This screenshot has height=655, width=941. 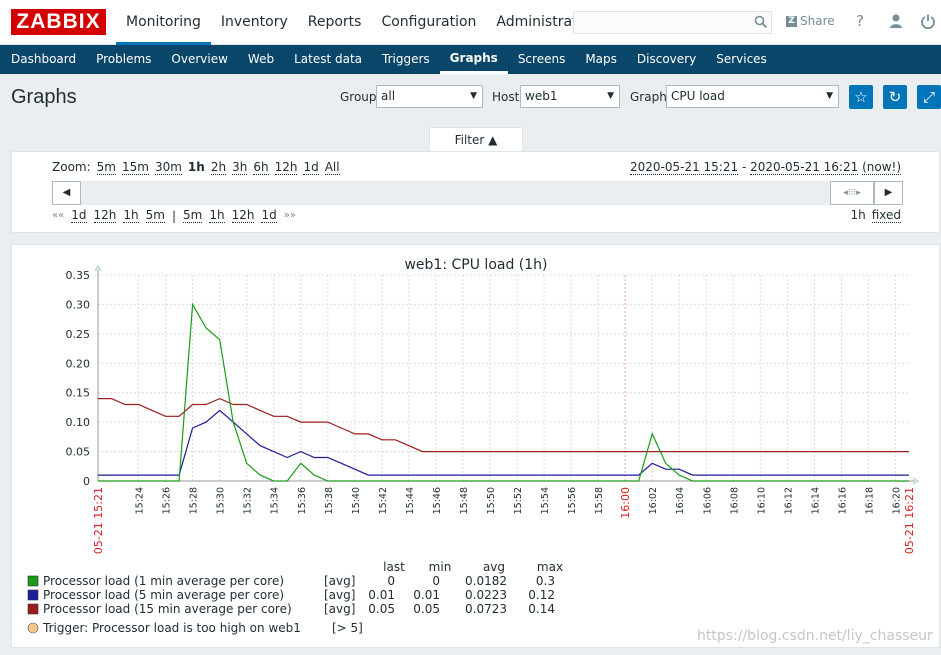 What do you see at coordinates (860, 21) in the screenshot?
I see `help-icon: ?` at bounding box center [860, 21].